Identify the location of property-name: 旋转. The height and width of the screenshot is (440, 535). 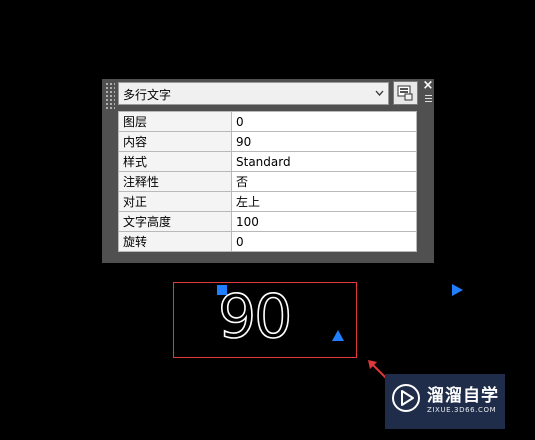
(175, 241).